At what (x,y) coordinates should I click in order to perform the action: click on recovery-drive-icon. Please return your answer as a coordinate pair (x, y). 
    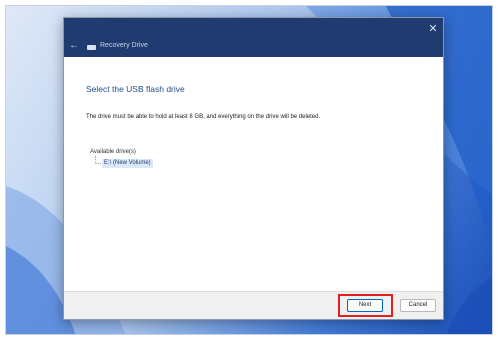
    Looking at the image, I should click on (91, 47).